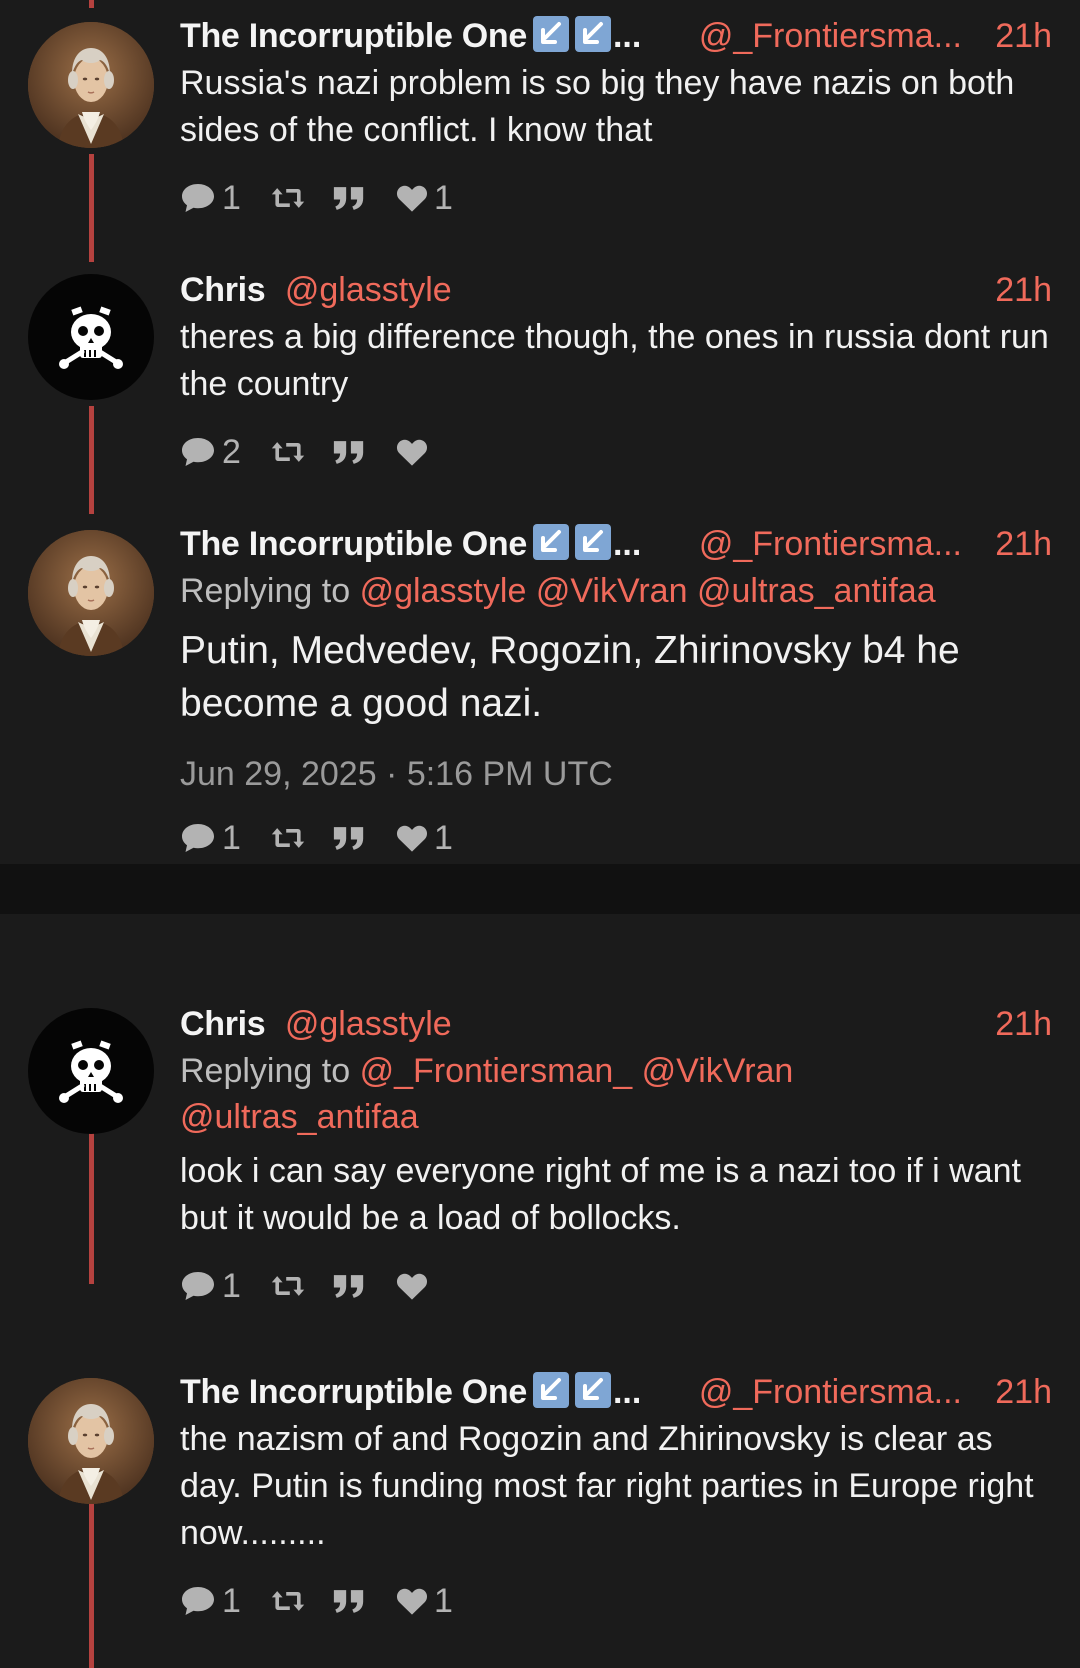 The image size is (1080, 1668). What do you see at coordinates (443, 591) in the screenshot?
I see `mention-link: @glasstyle` at bounding box center [443, 591].